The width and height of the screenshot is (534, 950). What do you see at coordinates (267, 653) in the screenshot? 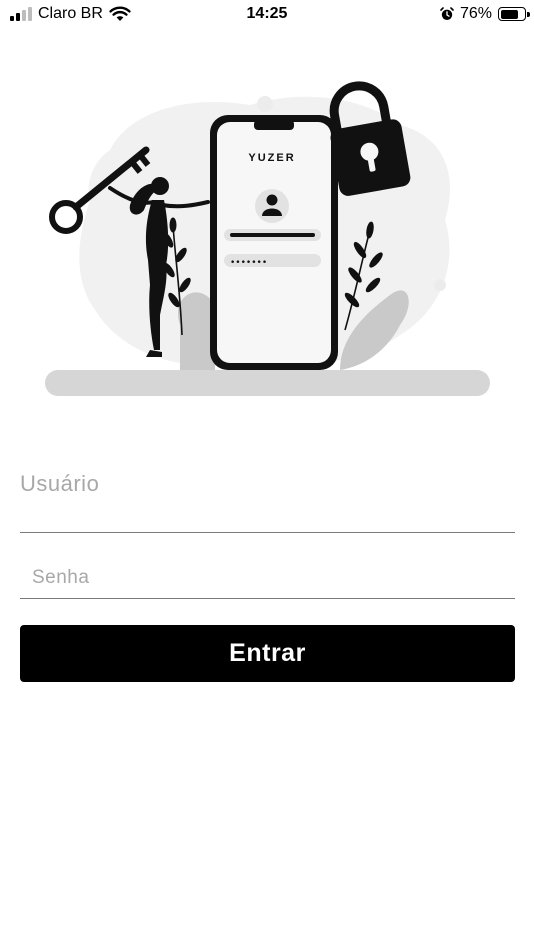
I see `login-button: Entrar` at bounding box center [267, 653].